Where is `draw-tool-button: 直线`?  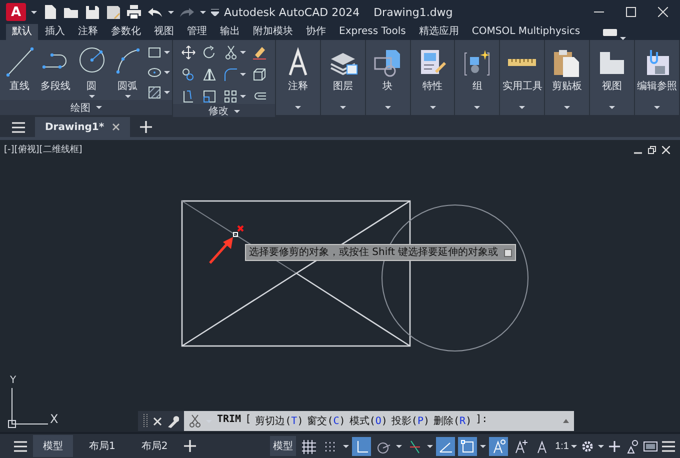 draw-tool-button: 直线 is located at coordinates (19, 68).